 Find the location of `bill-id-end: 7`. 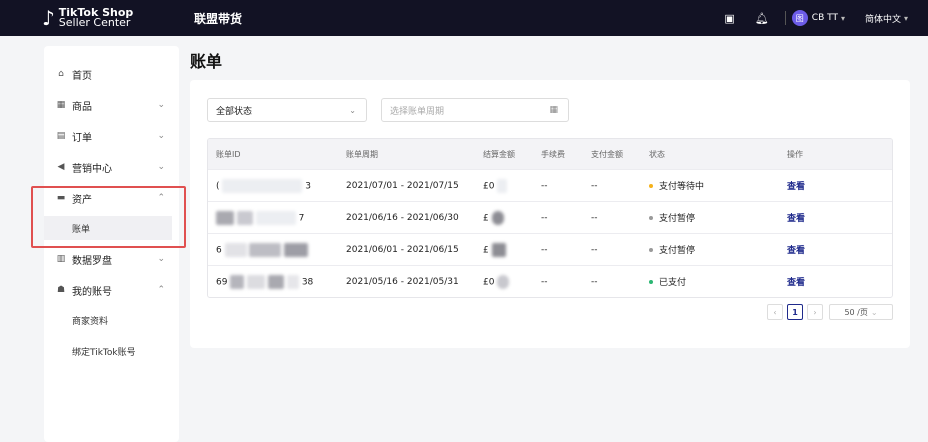

bill-id-end: 7 is located at coordinates (301, 218).